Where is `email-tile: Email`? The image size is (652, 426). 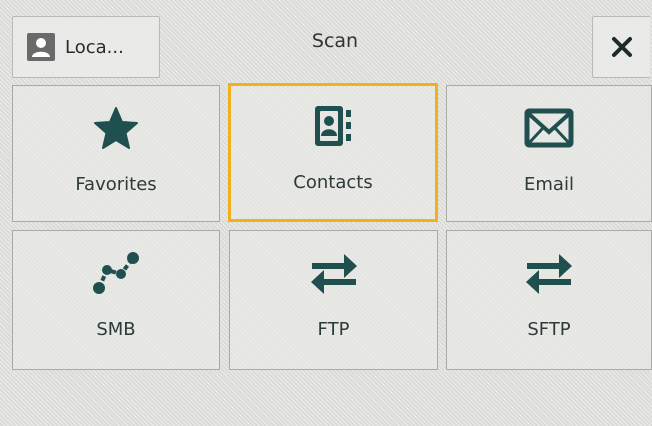
email-tile: Email is located at coordinates (549, 153).